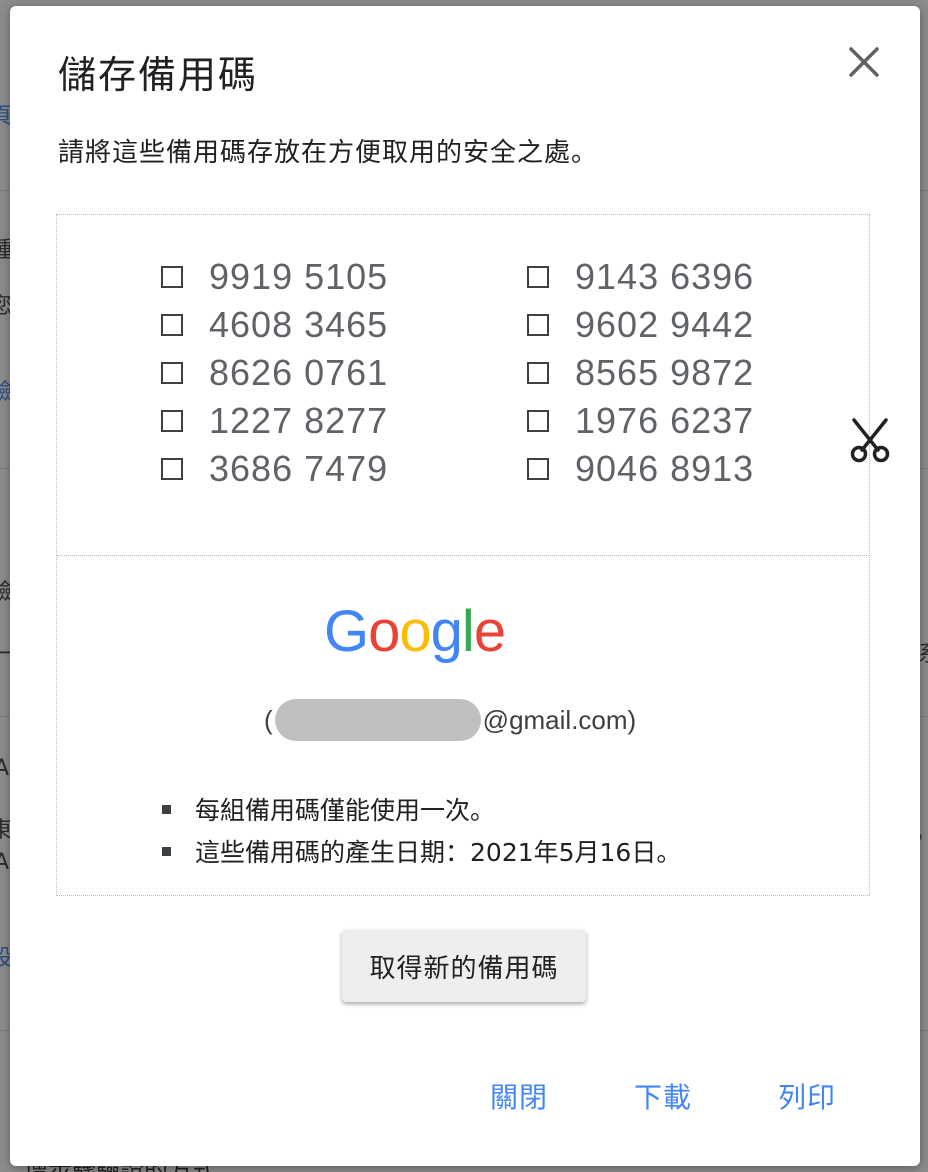  What do you see at coordinates (268, 719) in the screenshot?
I see `email-open-paren: (` at bounding box center [268, 719].